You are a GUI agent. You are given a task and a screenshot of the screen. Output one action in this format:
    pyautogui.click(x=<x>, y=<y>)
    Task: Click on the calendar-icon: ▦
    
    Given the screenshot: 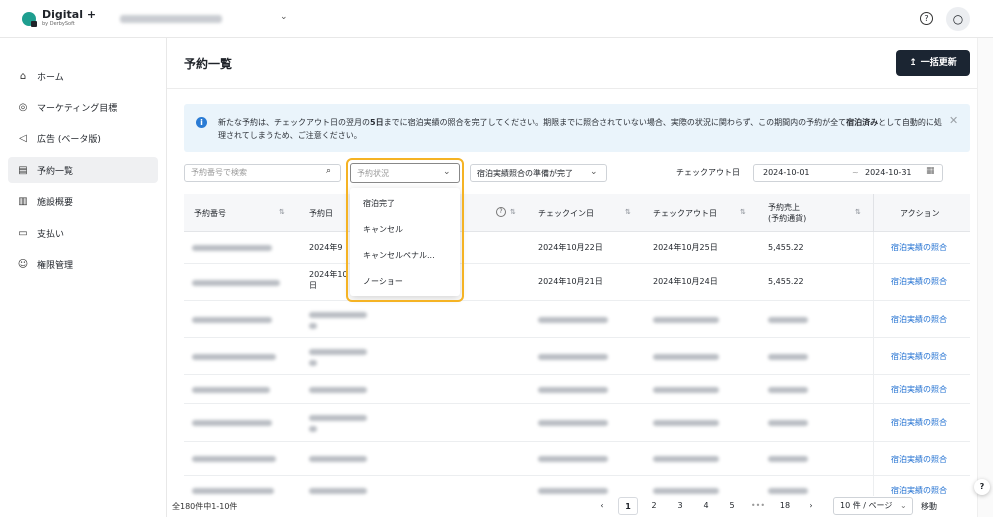 What is the action you would take?
    pyautogui.click(x=930, y=171)
    